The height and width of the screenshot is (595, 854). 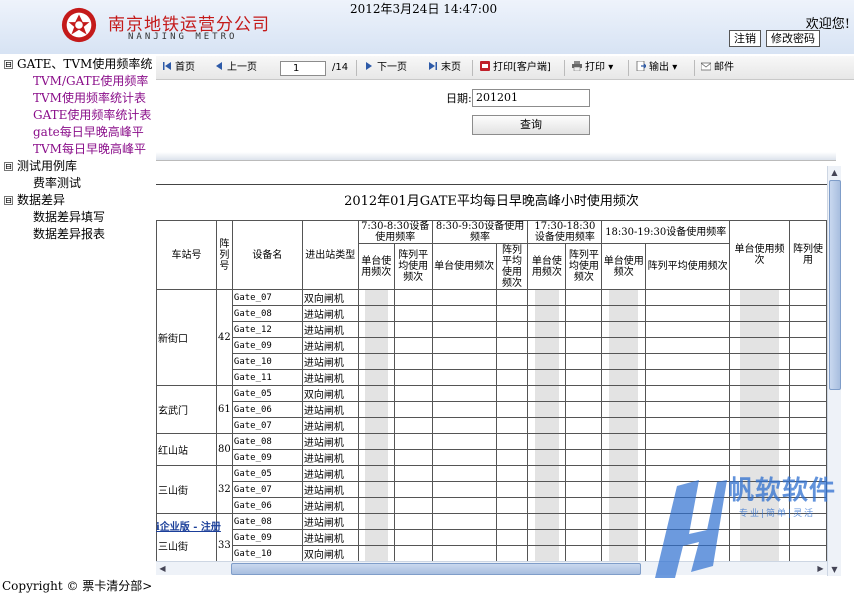 What do you see at coordinates (79, 25) in the screenshot?
I see `nanjing-metro-logo-icon` at bounding box center [79, 25].